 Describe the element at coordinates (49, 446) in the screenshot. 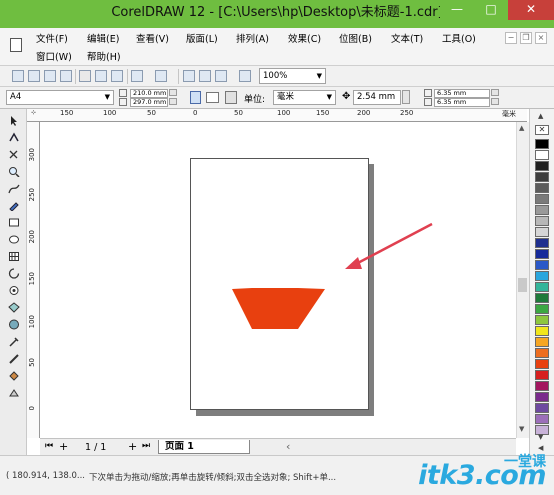

I see `first-page-icon: ⏮` at that location.